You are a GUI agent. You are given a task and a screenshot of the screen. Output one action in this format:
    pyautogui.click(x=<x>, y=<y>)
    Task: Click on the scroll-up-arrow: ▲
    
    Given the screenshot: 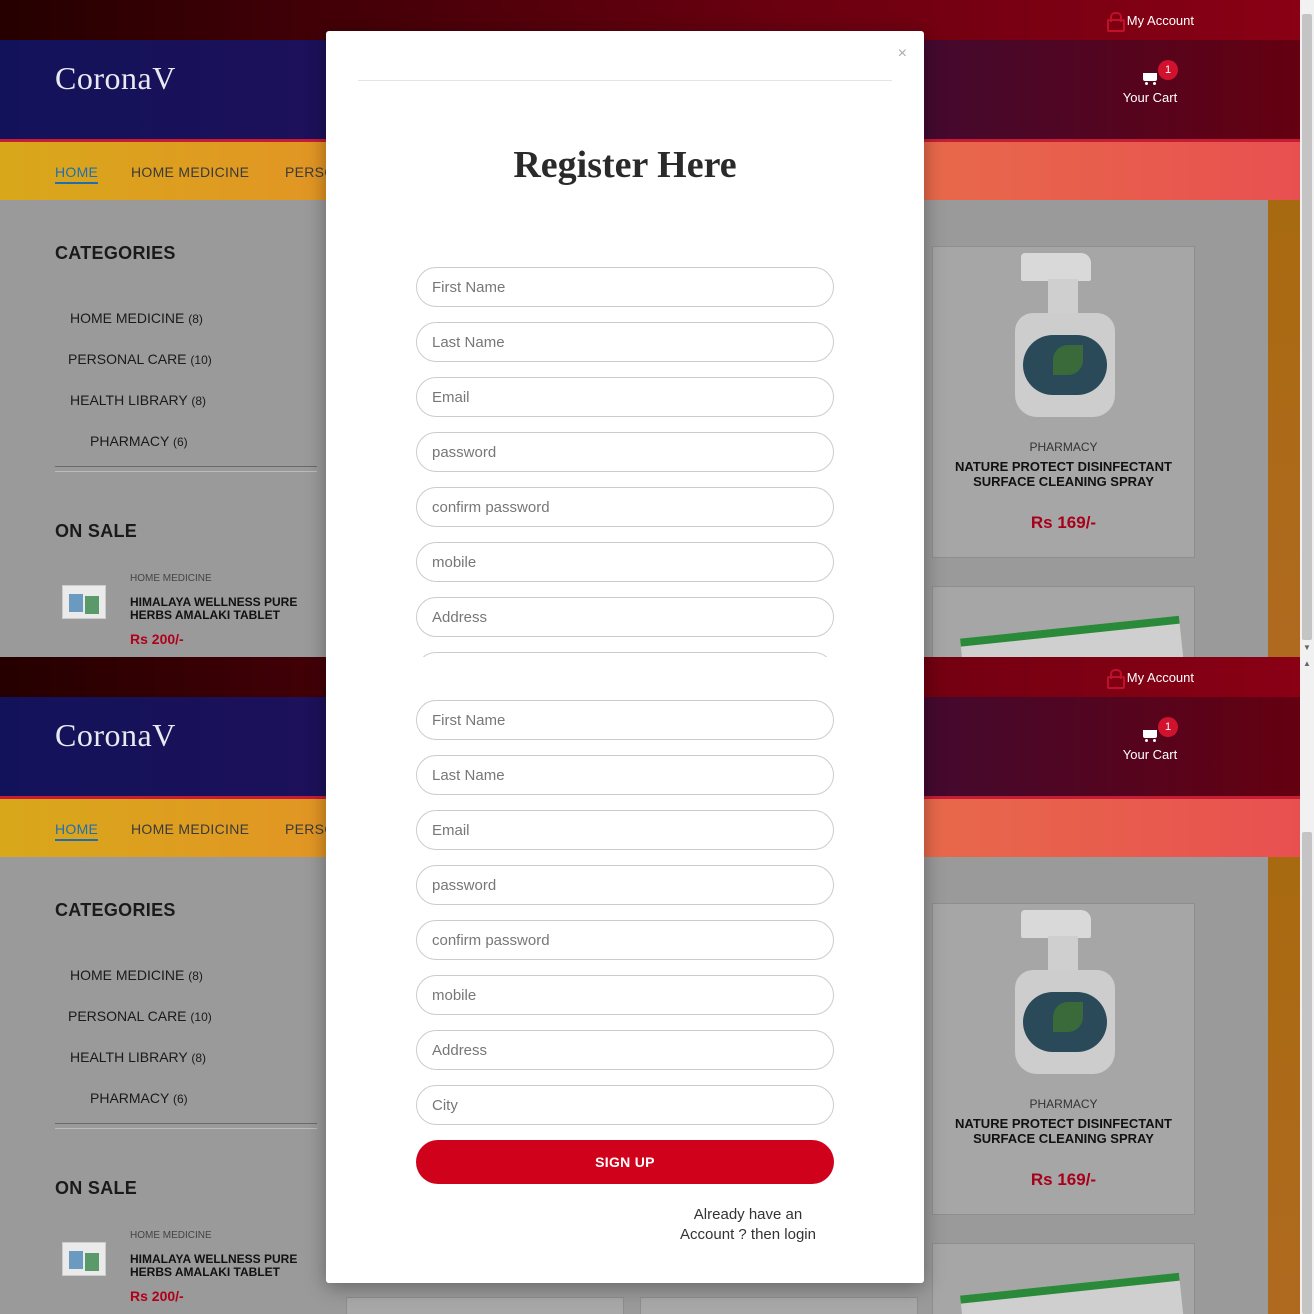 What is the action you would take?
    pyautogui.click(x=1307, y=664)
    